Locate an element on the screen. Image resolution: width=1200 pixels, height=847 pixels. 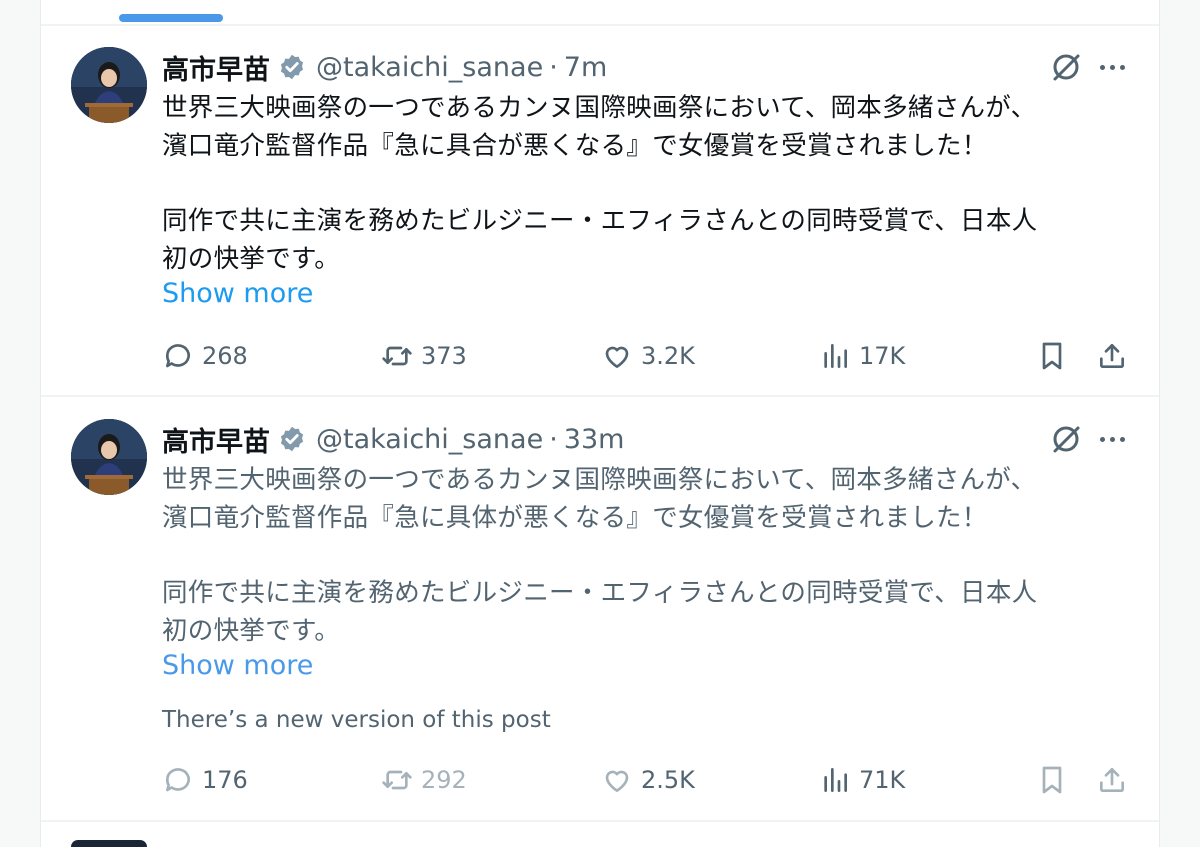
timestamp: 33m is located at coordinates (594, 439).